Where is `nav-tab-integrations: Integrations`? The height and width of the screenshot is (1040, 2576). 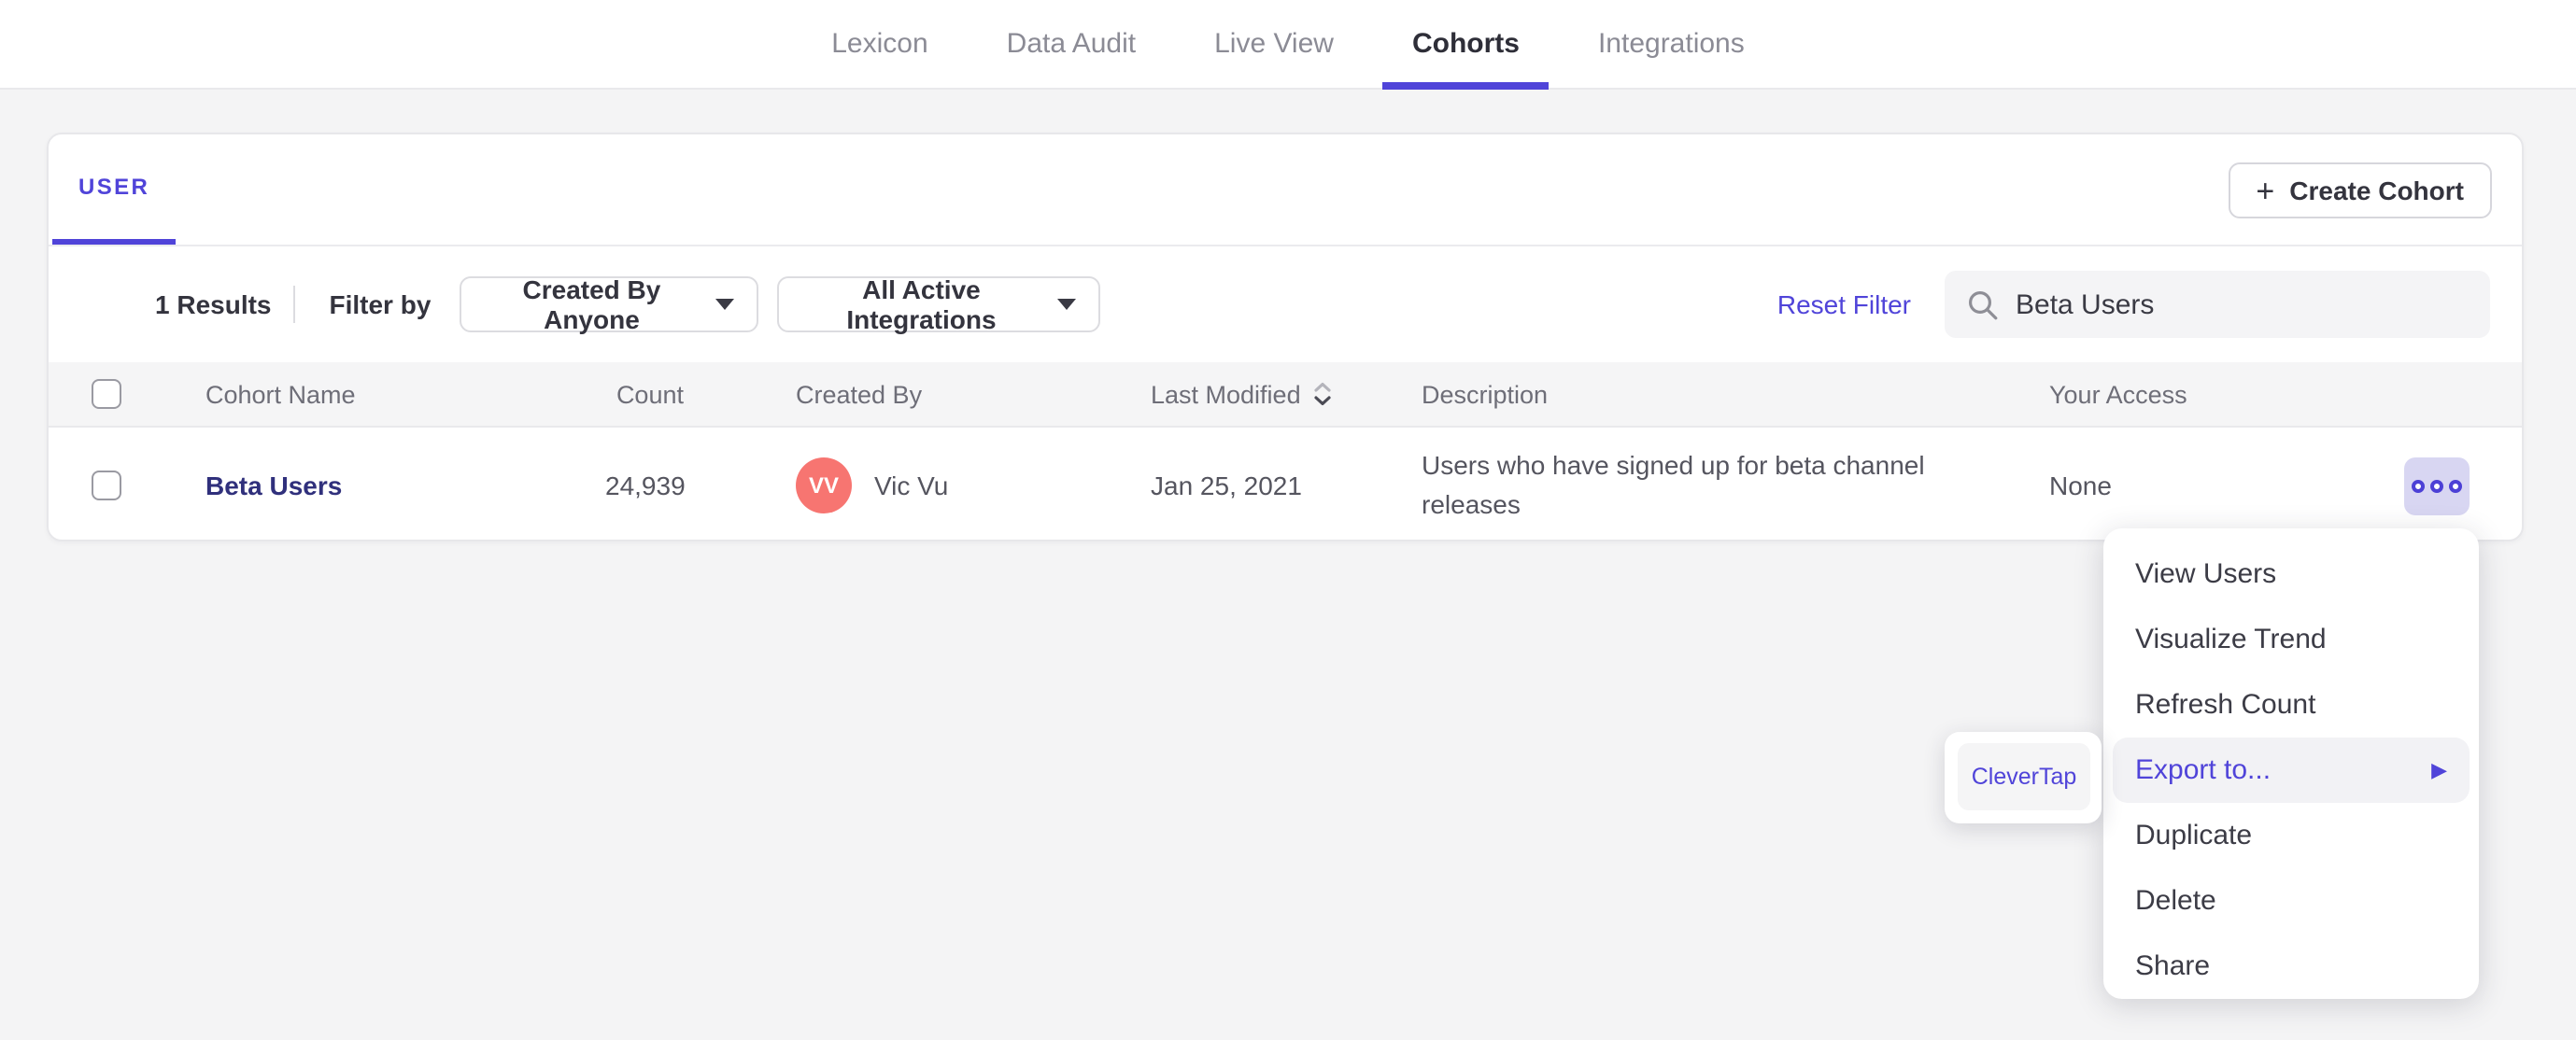
nav-tab-integrations: Integrations is located at coordinates (1671, 44).